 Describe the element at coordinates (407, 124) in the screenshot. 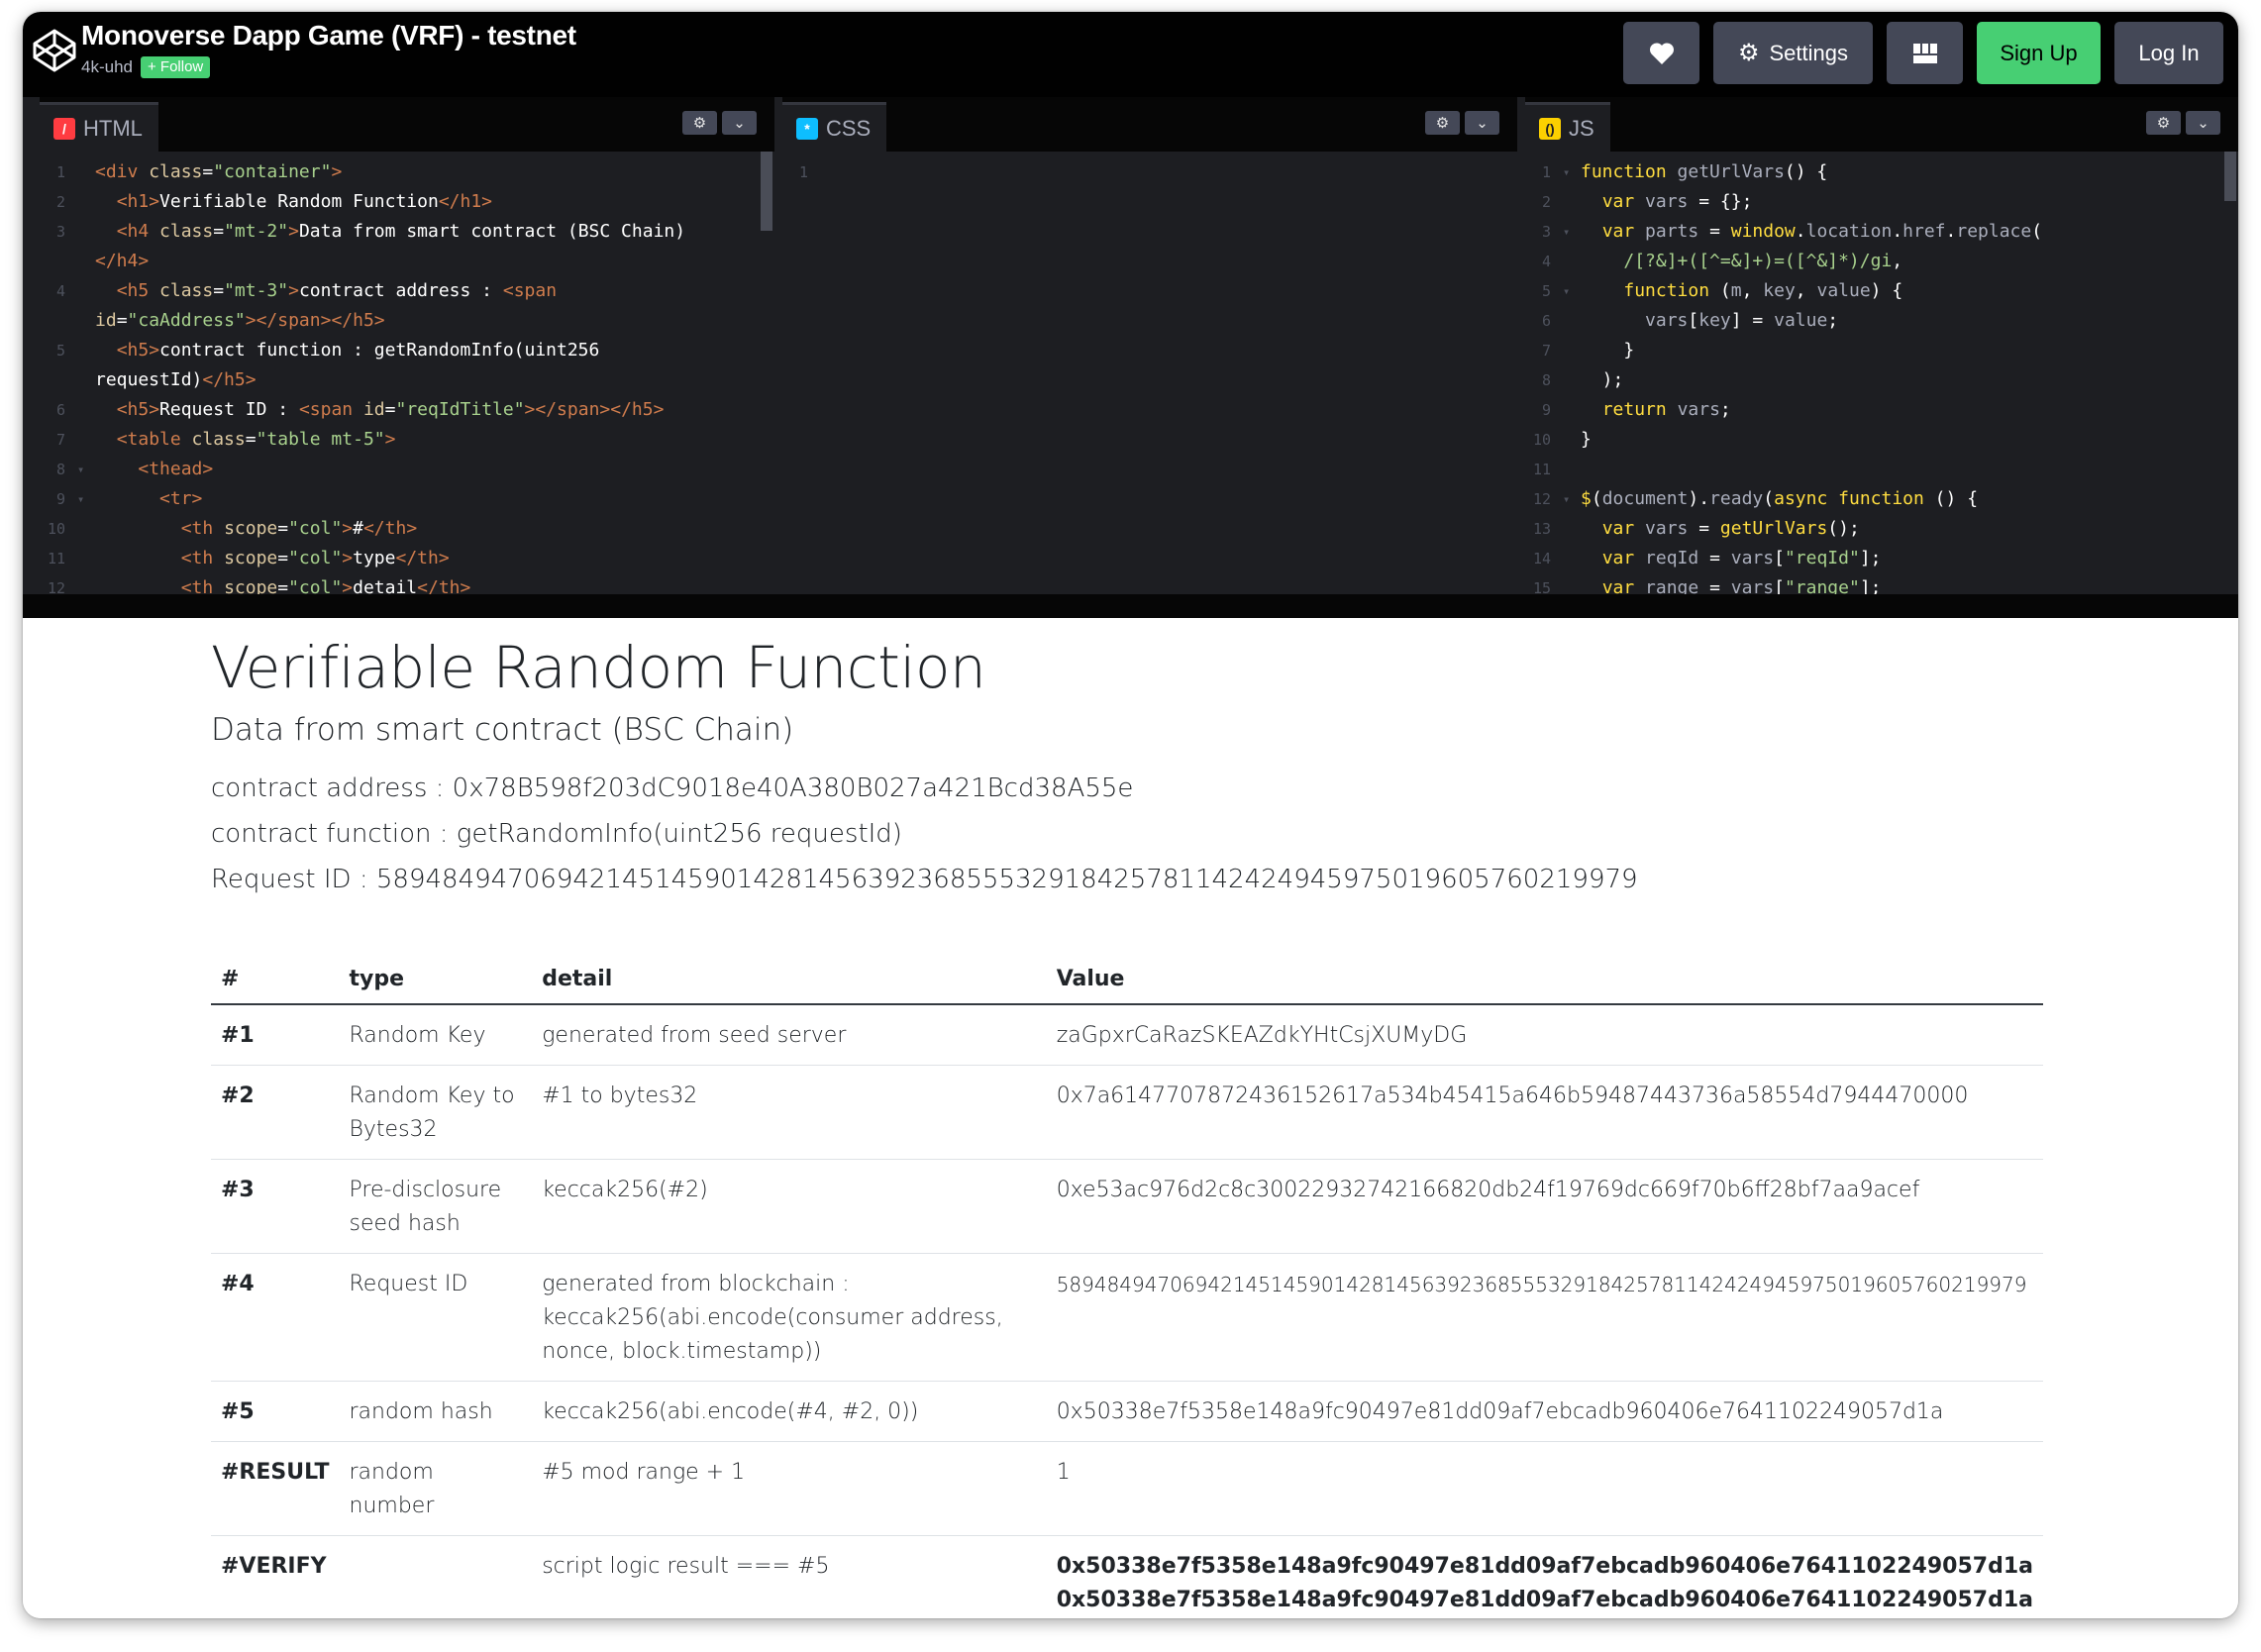

I see `html-editor-bar: / HTML ⚙ ⌄` at that location.